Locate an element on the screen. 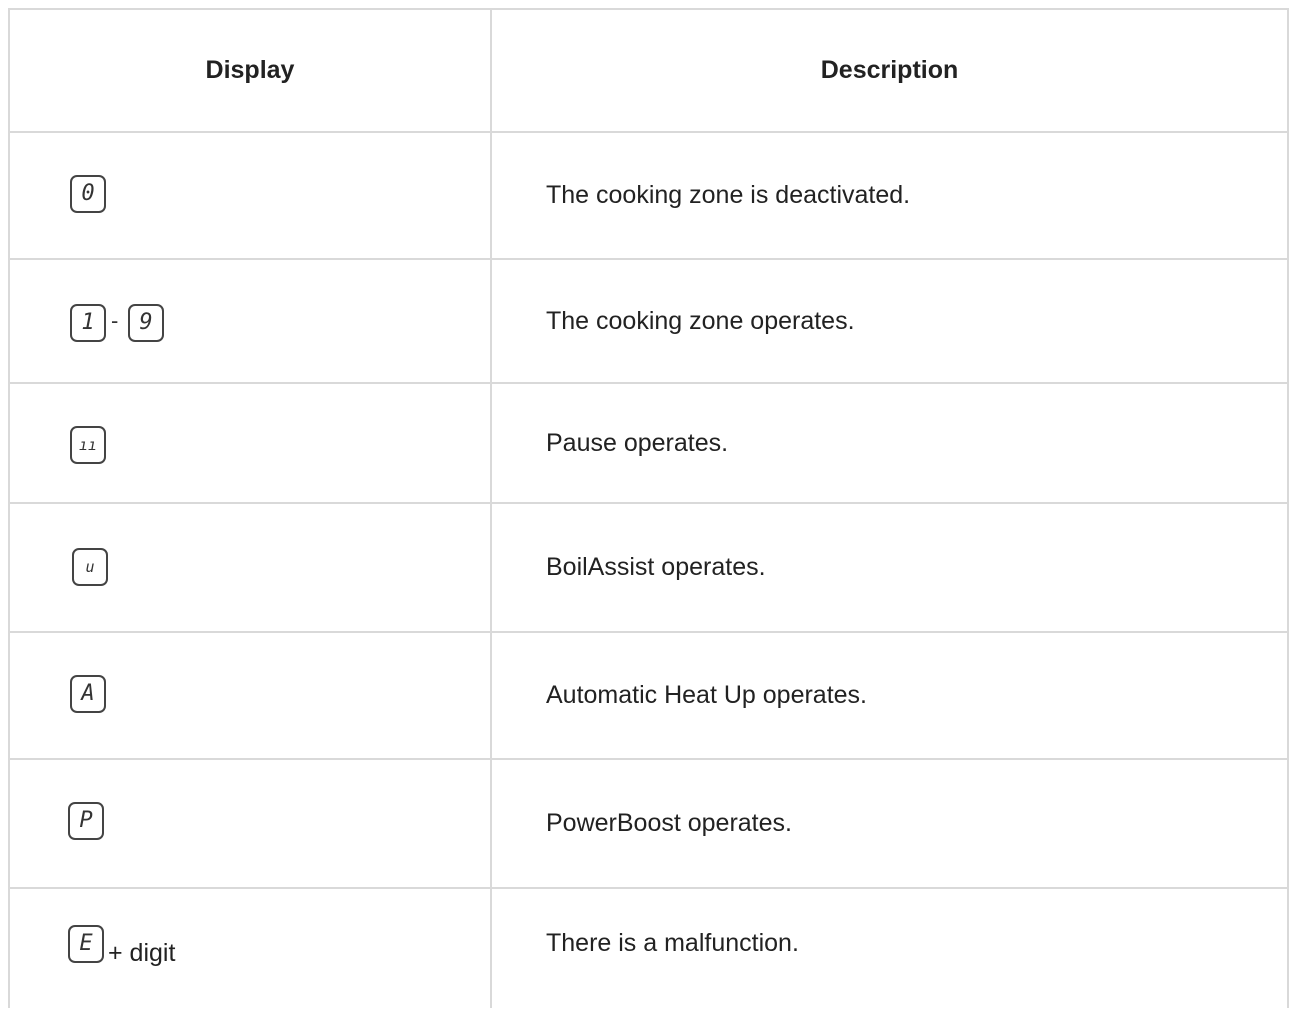 This screenshot has height=1010, width=1297. display-cell: A is located at coordinates (250, 695).